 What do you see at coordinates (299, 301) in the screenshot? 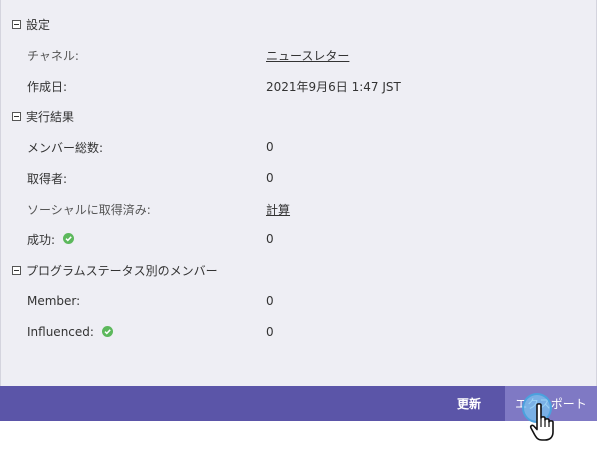
I see `member-status-row: Member: 0` at bounding box center [299, 301].